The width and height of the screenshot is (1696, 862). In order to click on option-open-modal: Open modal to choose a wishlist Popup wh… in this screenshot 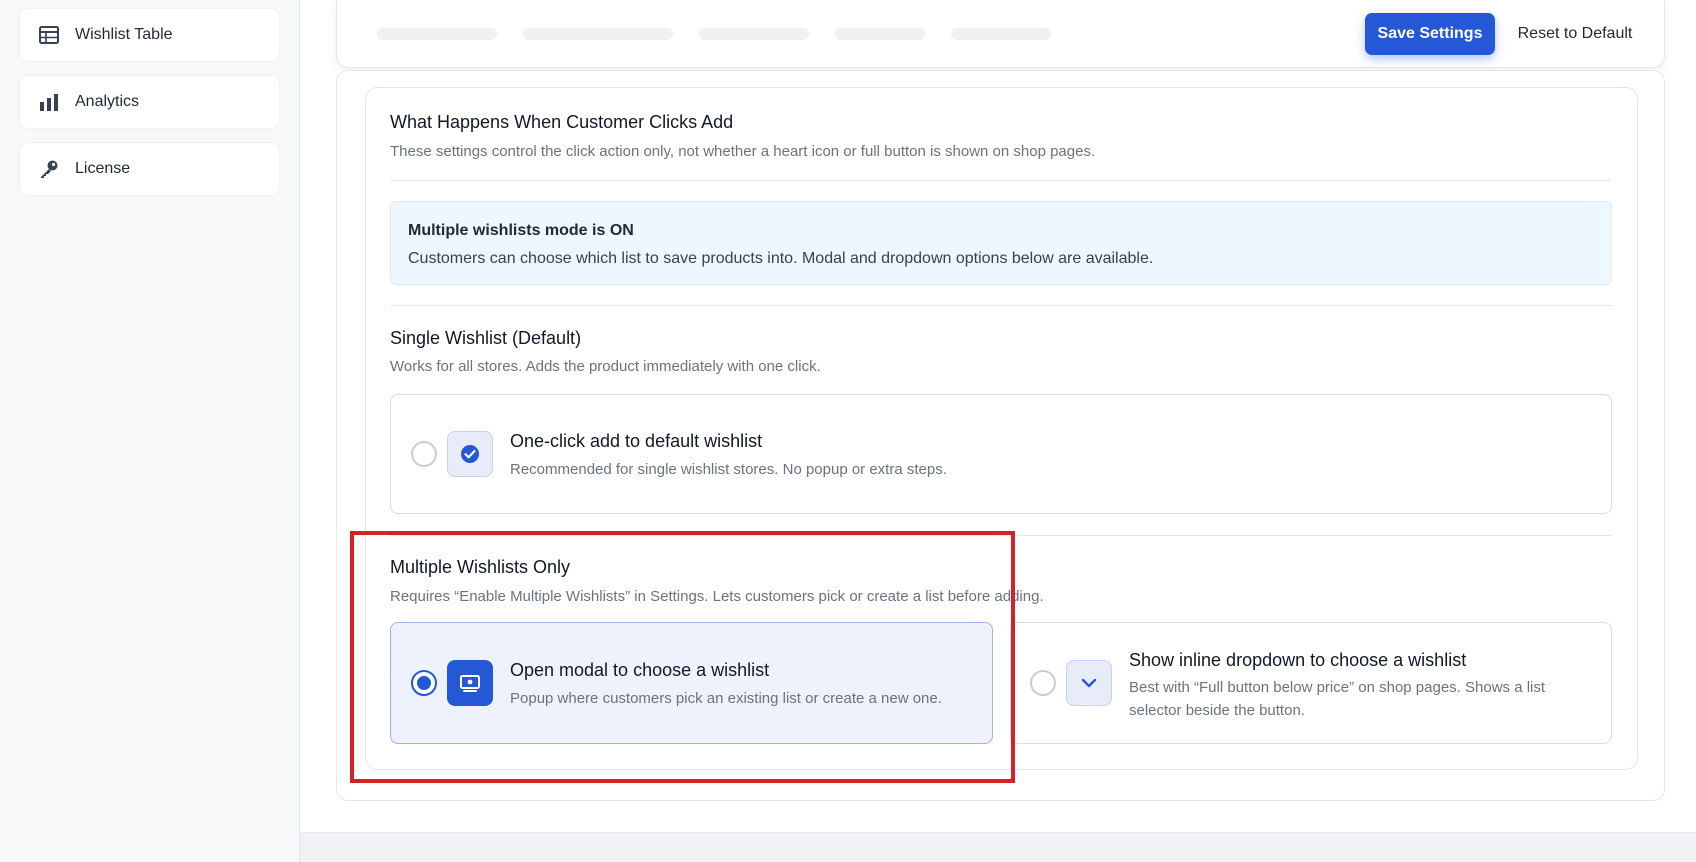, I will do `click(691, 683)`.